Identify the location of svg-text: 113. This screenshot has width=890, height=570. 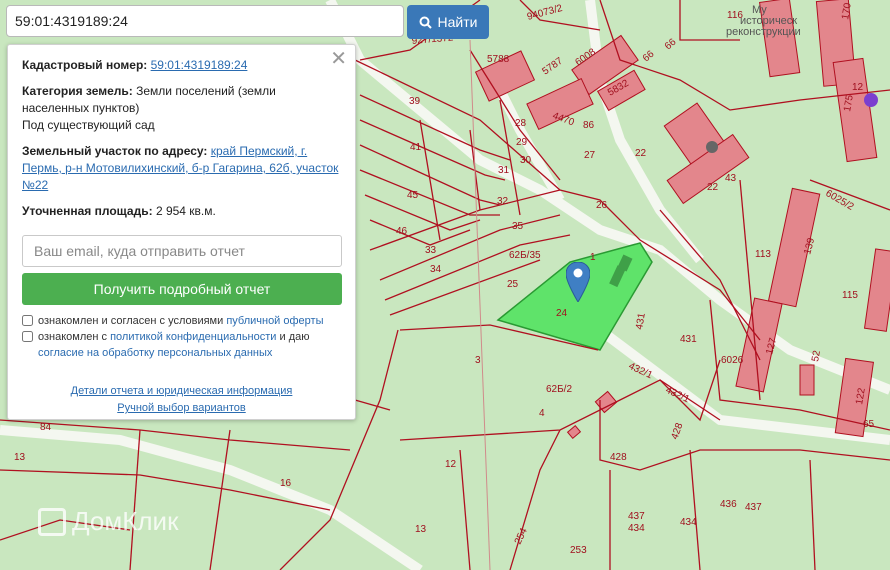
(763, 254).